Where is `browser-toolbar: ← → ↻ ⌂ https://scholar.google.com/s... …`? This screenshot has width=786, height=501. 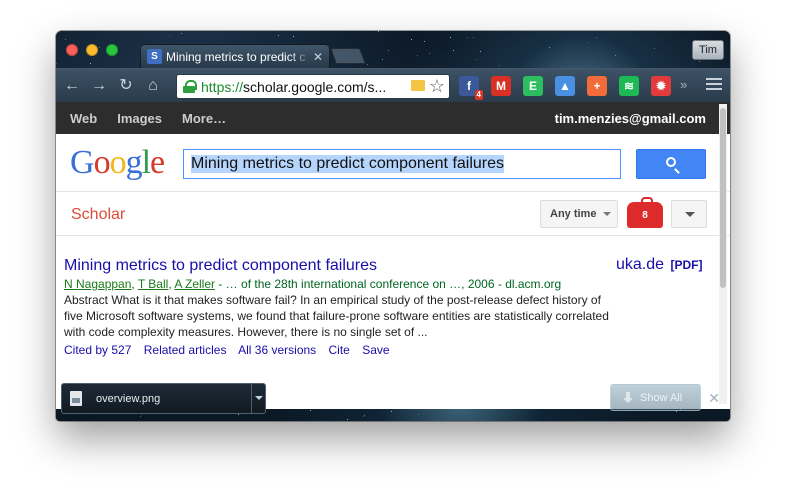 browser-toolbar: ← → ↻ ⌂ https://scholar.google.com/s... … is located at coordinates (393, 85).